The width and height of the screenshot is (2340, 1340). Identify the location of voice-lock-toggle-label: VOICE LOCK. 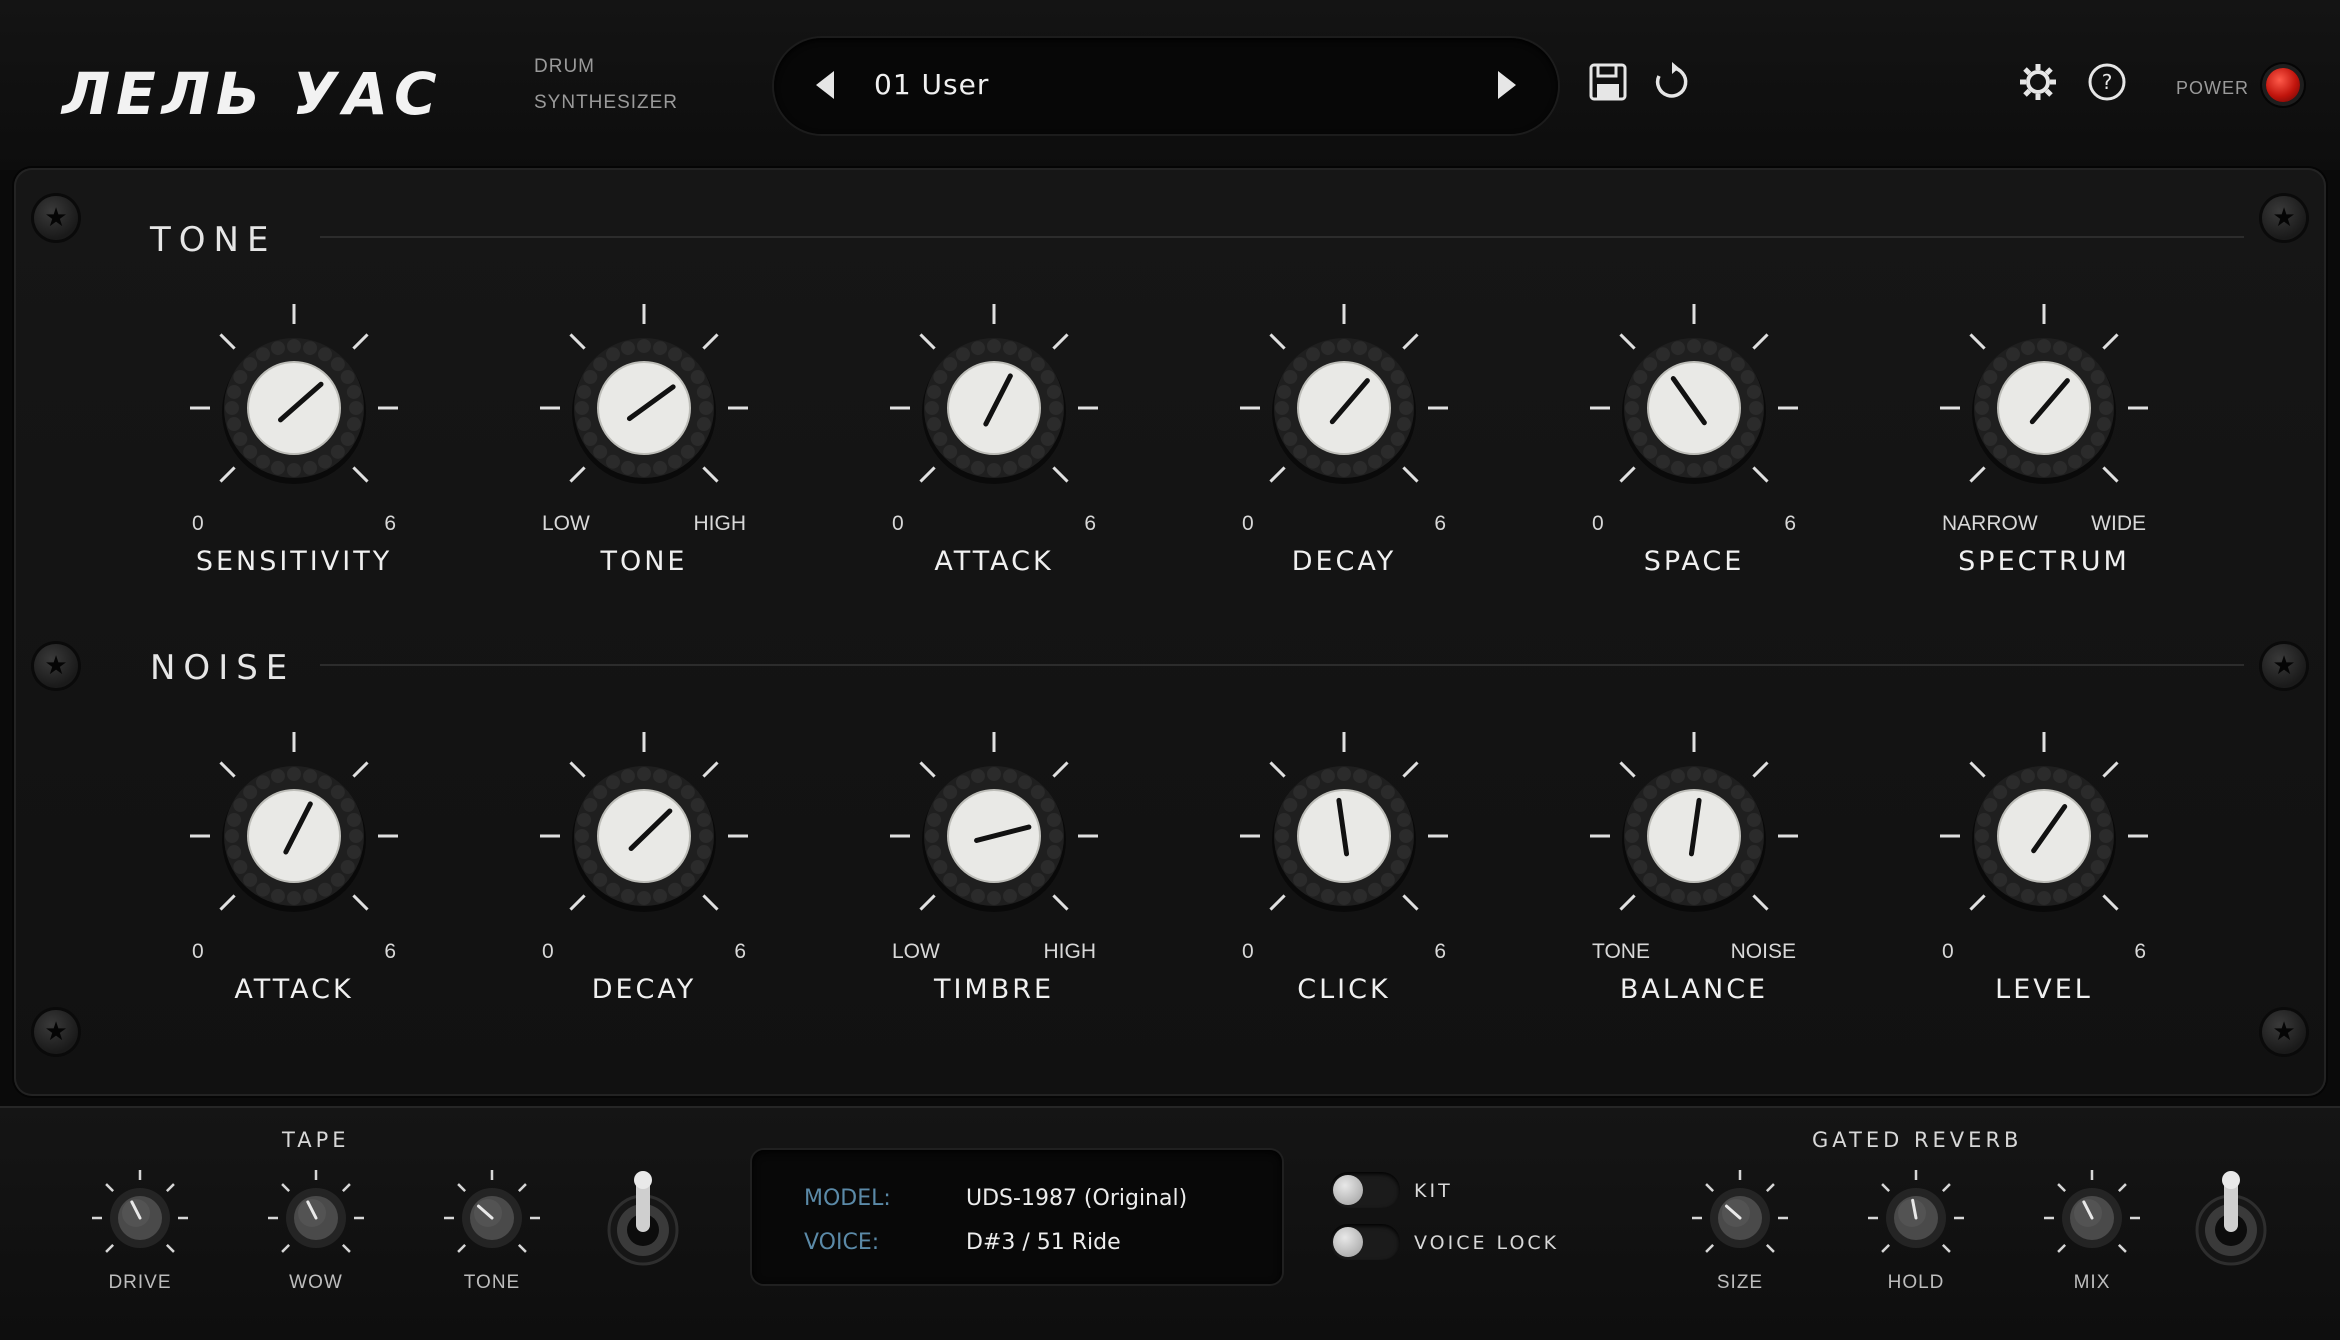
(1487, 1243).